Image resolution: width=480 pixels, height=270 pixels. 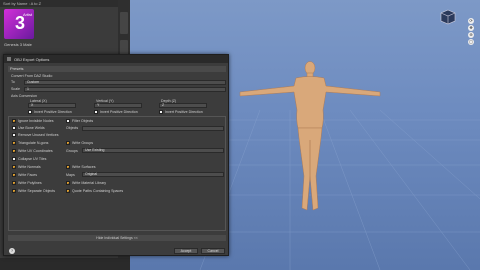 What do you see at coordinates (213, 251) in the screenshot?
I see `cancel-button: Cancel` at bounding box center [213, 251].